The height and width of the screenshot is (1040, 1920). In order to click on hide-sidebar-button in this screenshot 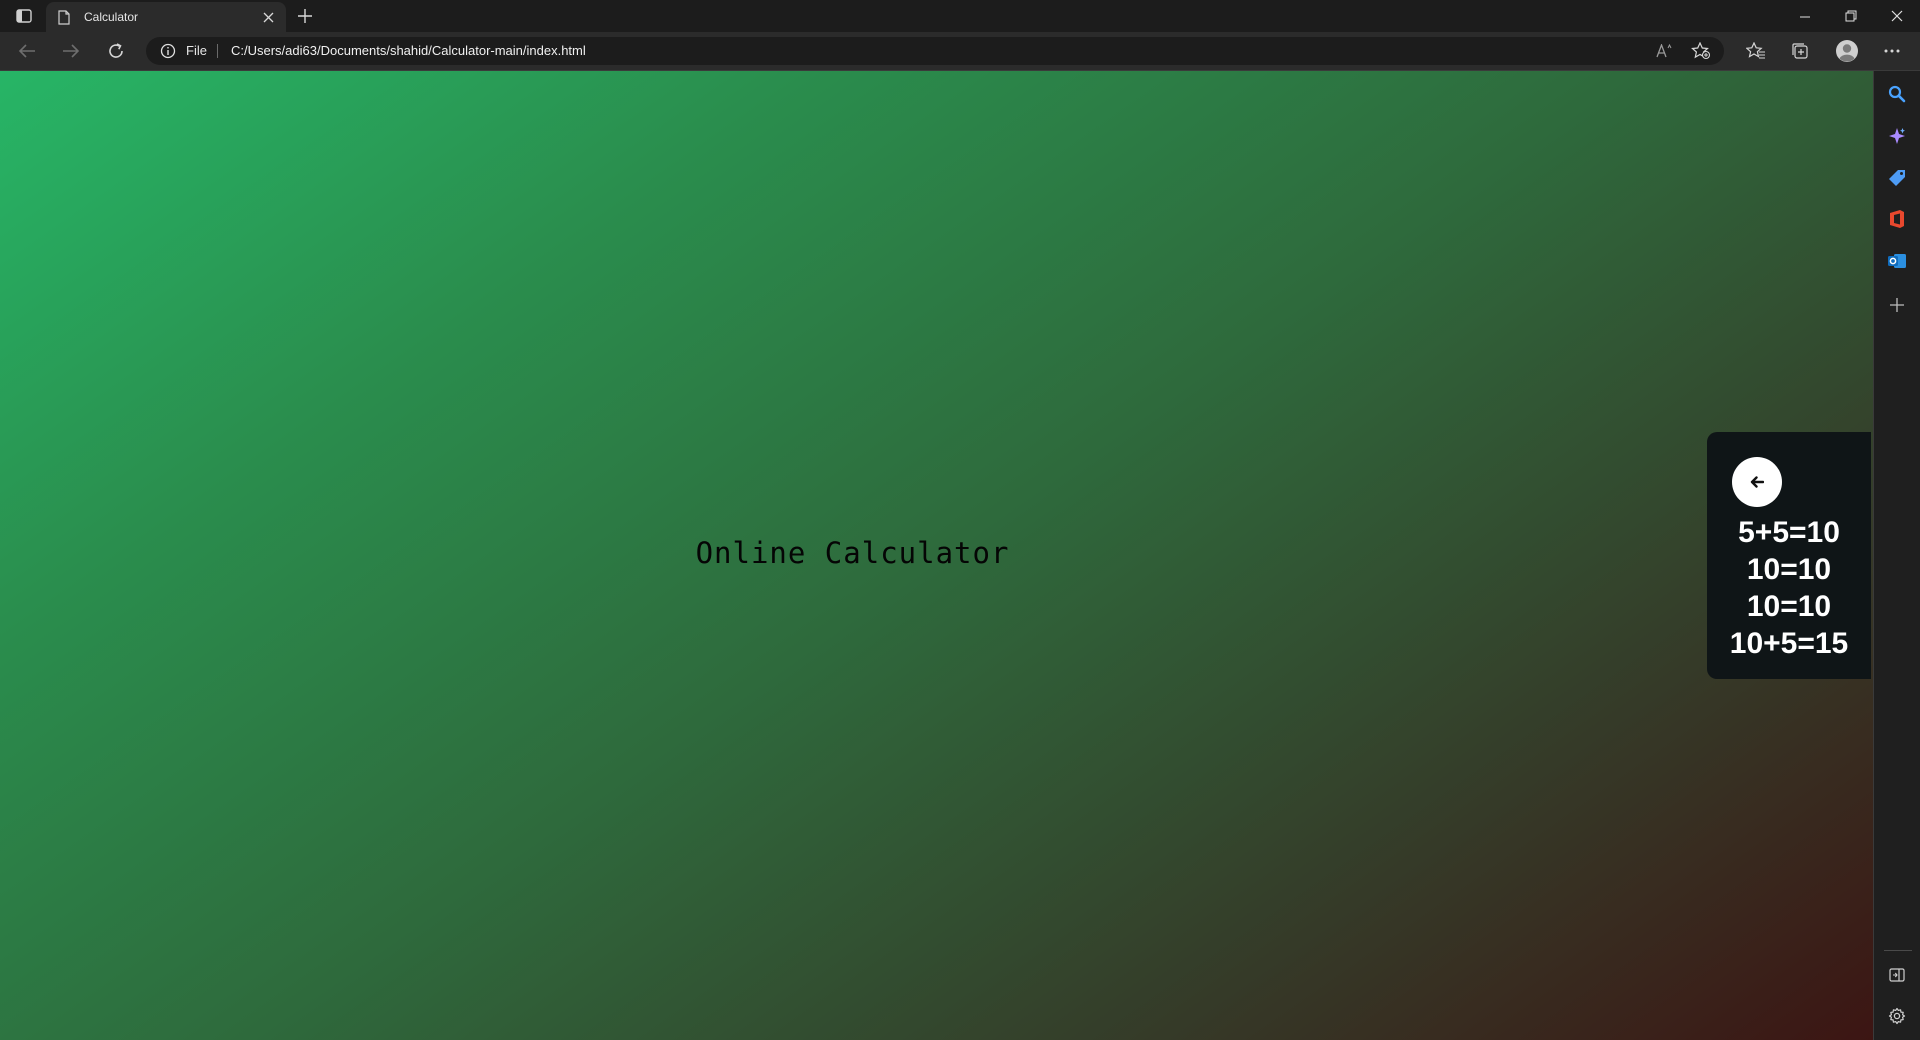, I will do `click(1897, 975)`.